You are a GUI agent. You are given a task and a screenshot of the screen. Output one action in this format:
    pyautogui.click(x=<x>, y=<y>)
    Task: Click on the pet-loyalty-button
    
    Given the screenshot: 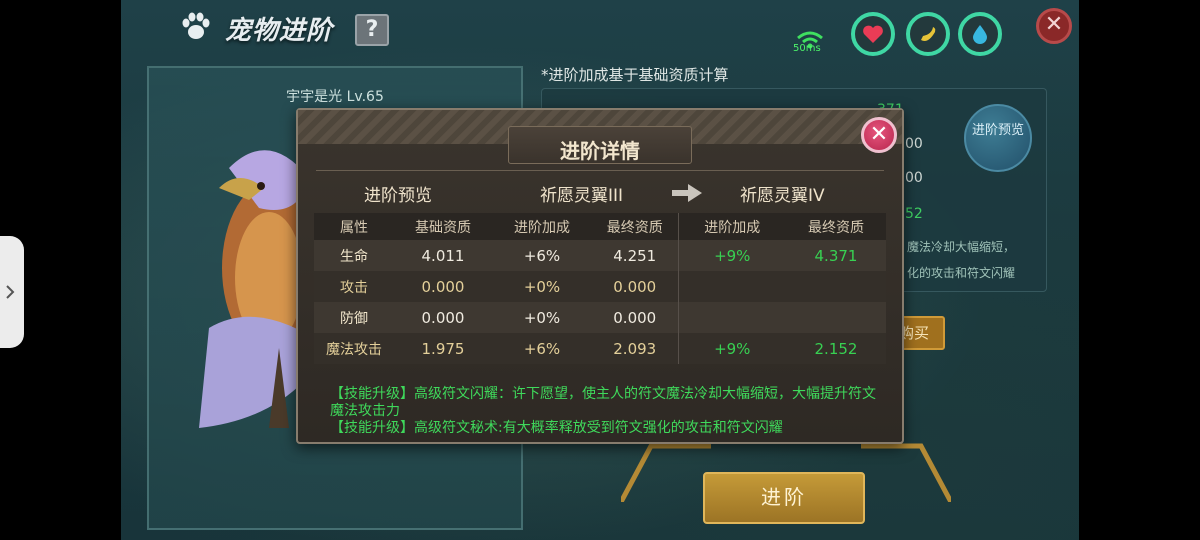 What is the action you would take?
    pyautogui.click(x=928, y=34)
    